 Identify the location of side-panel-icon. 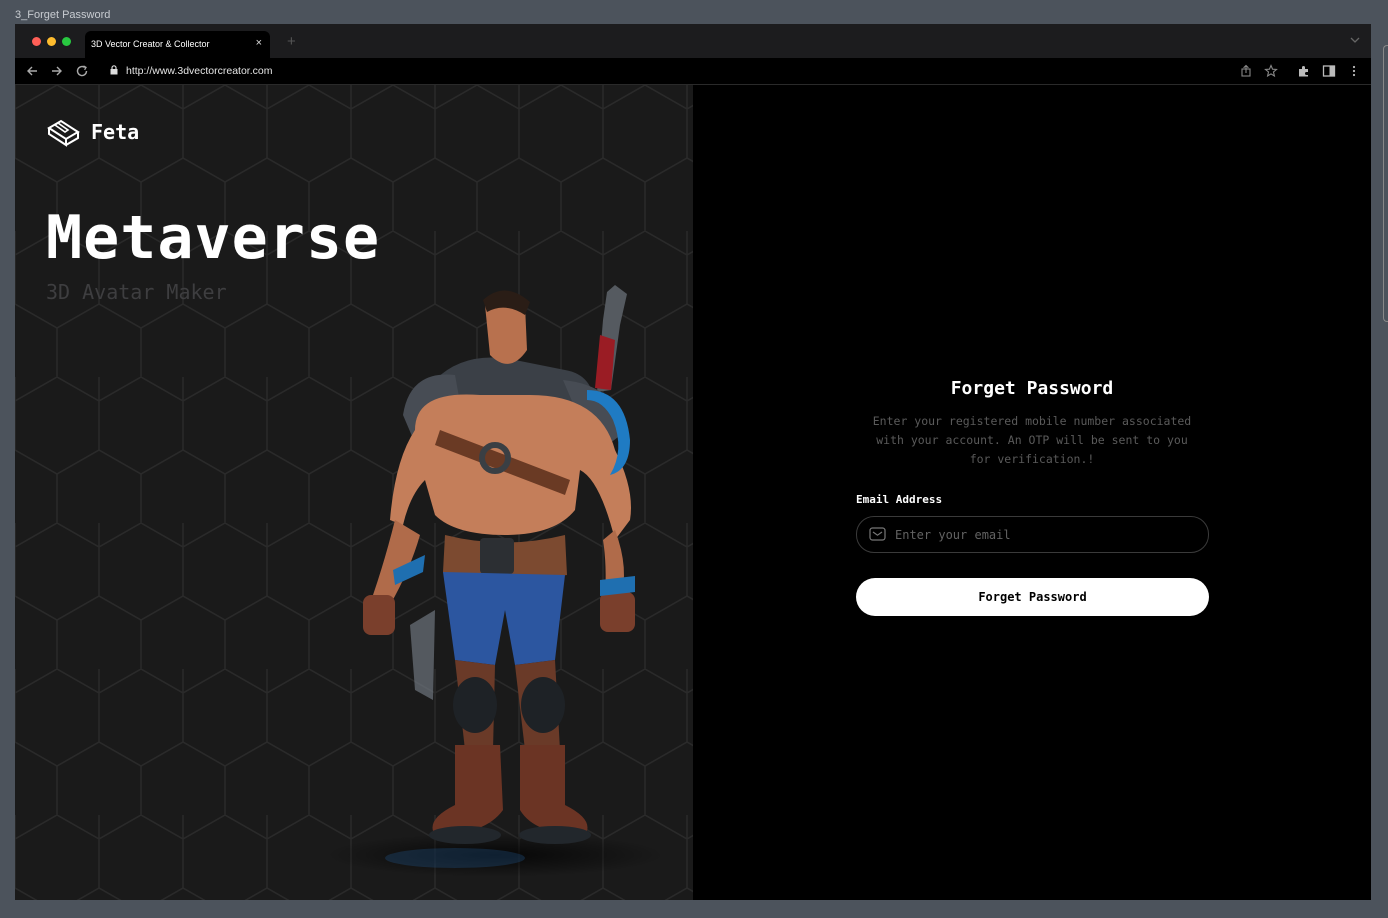
(1329, 71).